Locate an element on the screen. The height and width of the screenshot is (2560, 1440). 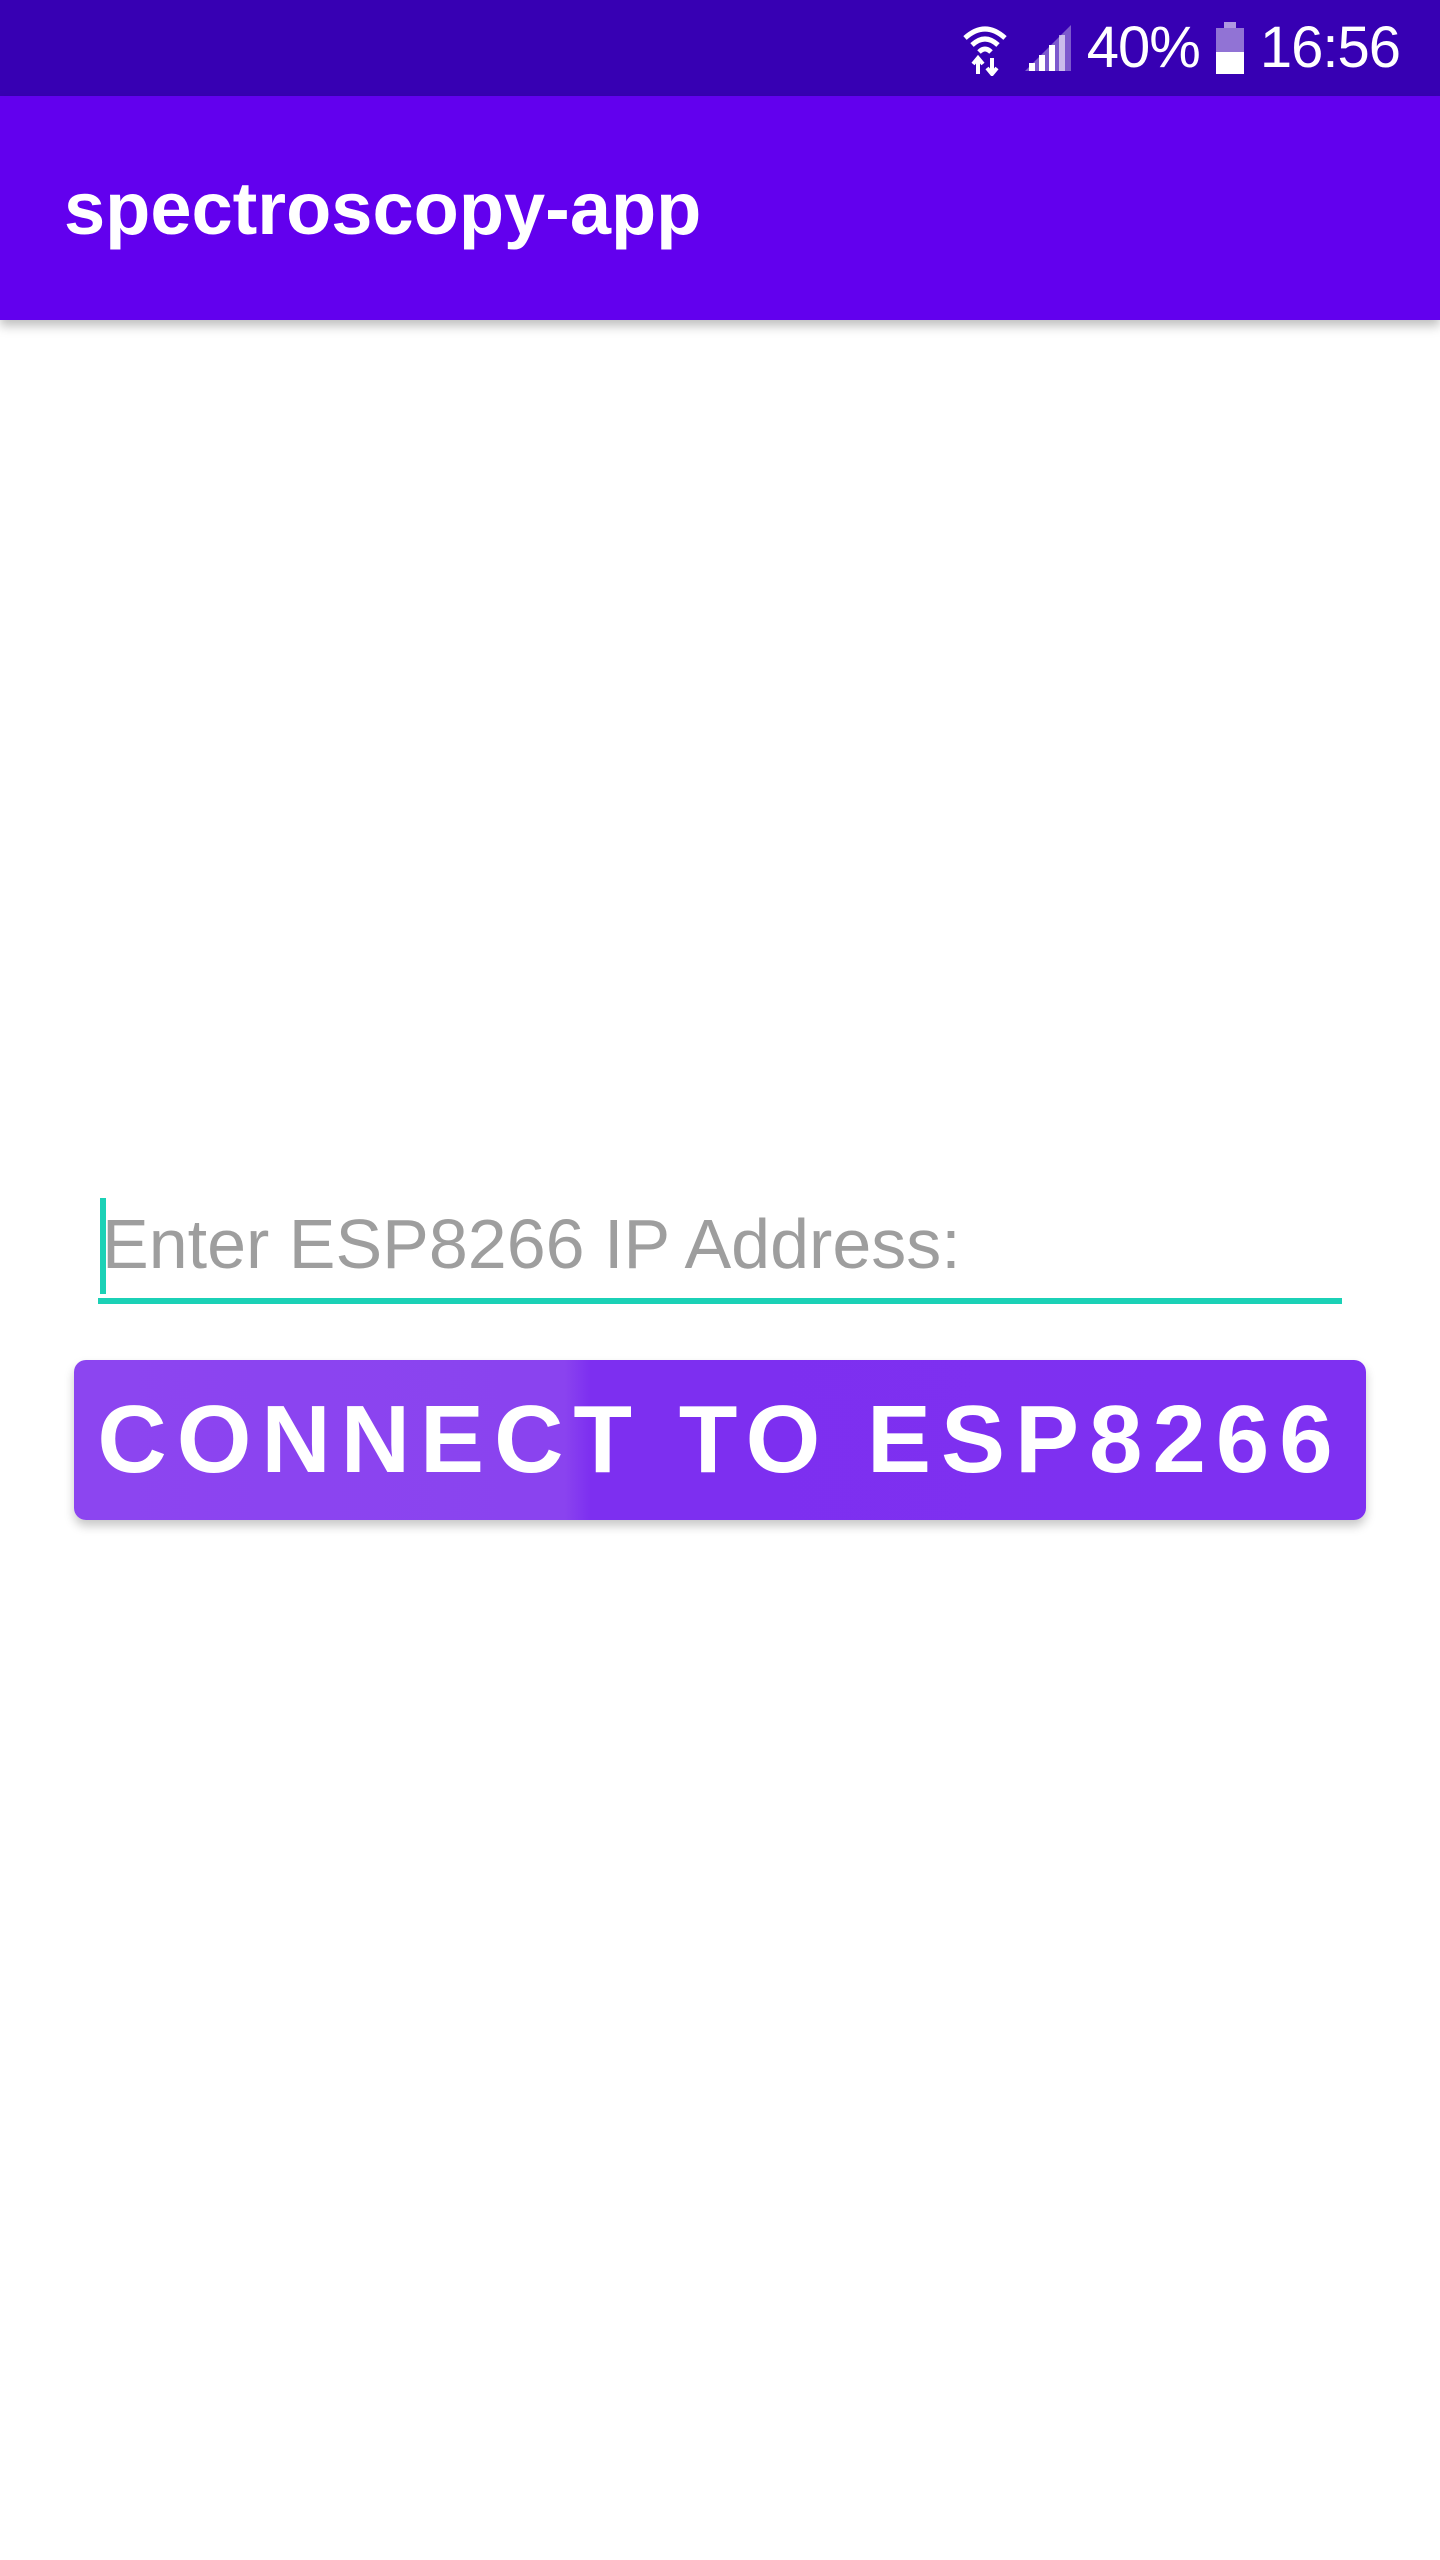
battery-percent: 40% is located at coordinates (1143, 47).